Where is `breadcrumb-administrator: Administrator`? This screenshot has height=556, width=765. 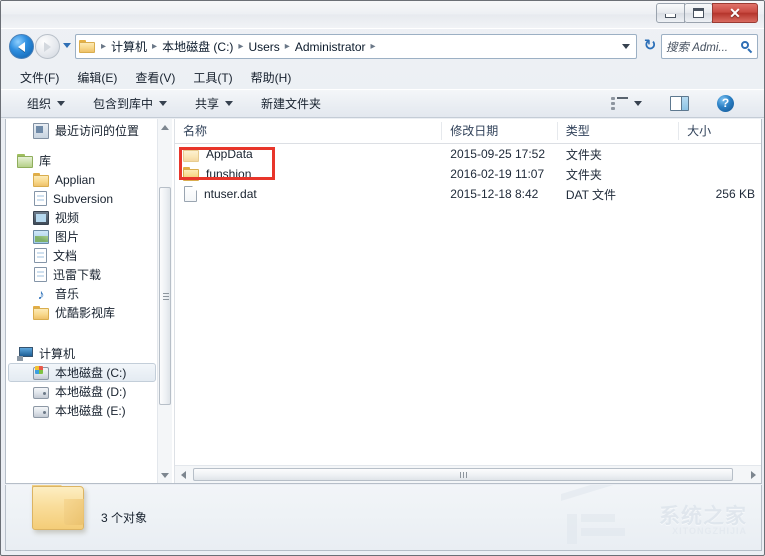
breadcrumb-administrator: Administrator is located at coordinates (330, 47).